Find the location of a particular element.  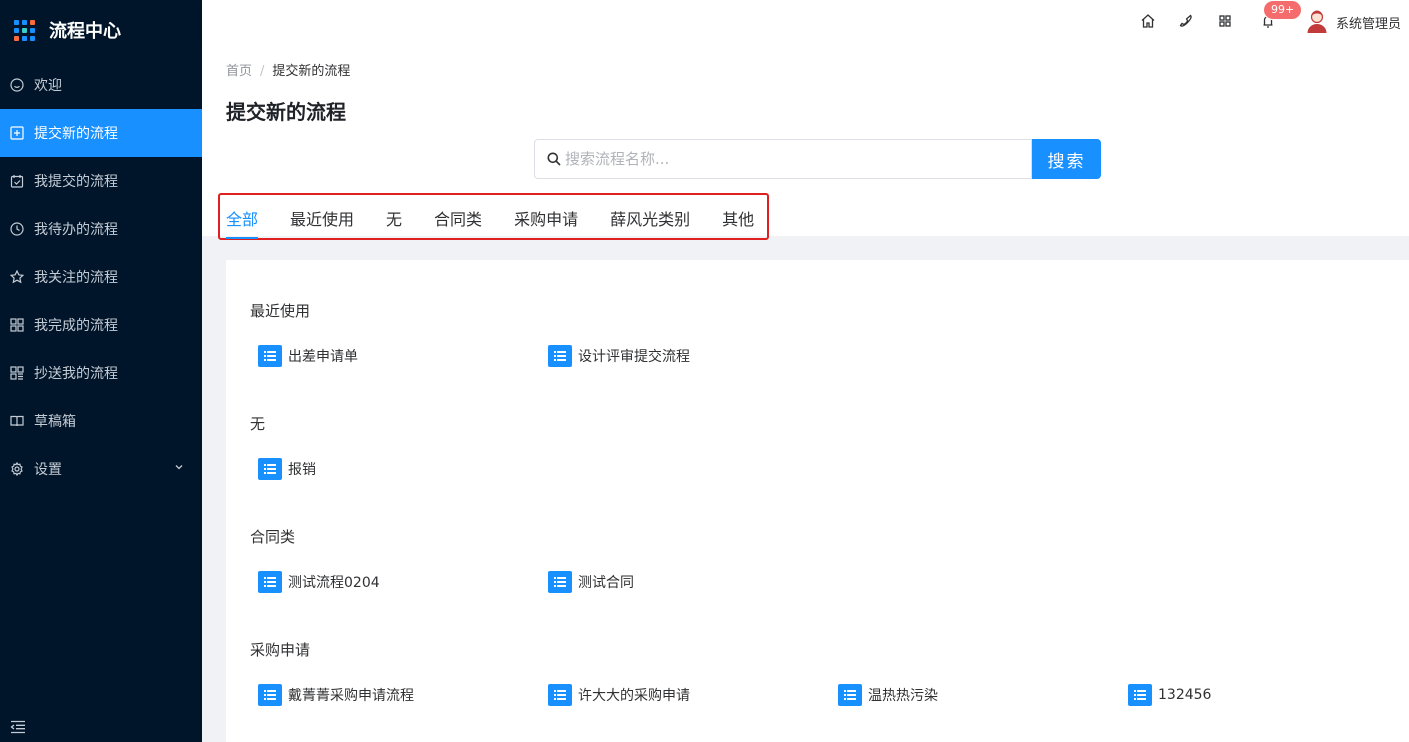

process-item: 戴菁菁采购申请流程 is located at coordinates (336, 695).